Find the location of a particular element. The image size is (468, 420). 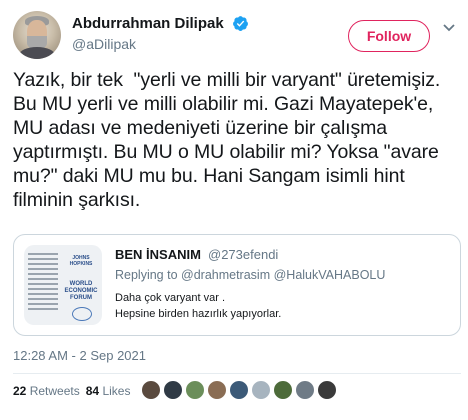

quoted-replying-to: Replying to @drahmetrasim @HalukVAHABOLU is located at coordinates (250, 275).